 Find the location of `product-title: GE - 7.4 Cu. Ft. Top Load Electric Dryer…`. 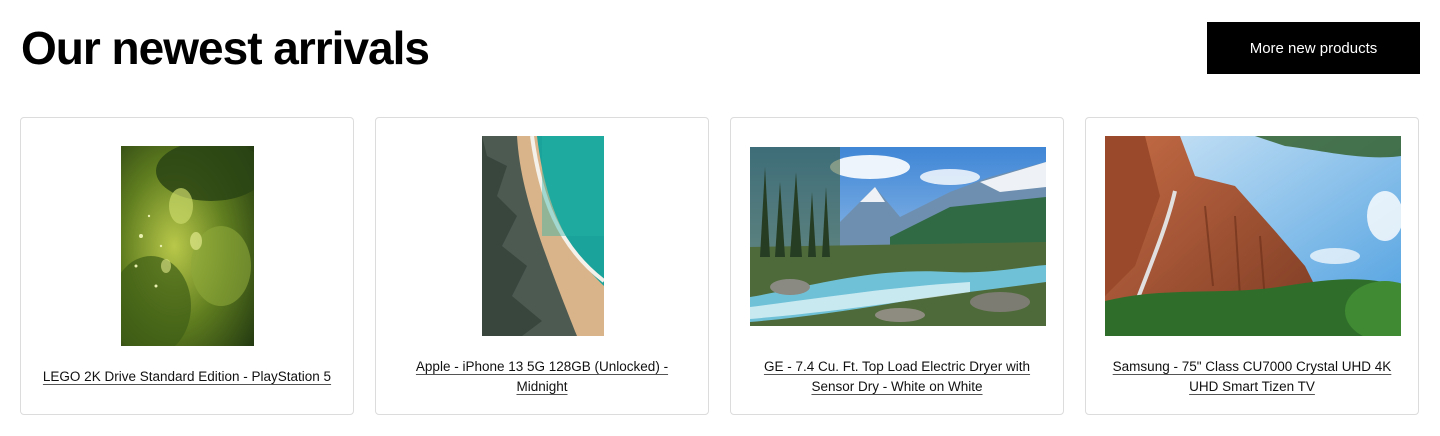

product-title: GE - 7.4 Cu. Ft. Top Load Electric Dryer… is located at coordinates (897, 377).